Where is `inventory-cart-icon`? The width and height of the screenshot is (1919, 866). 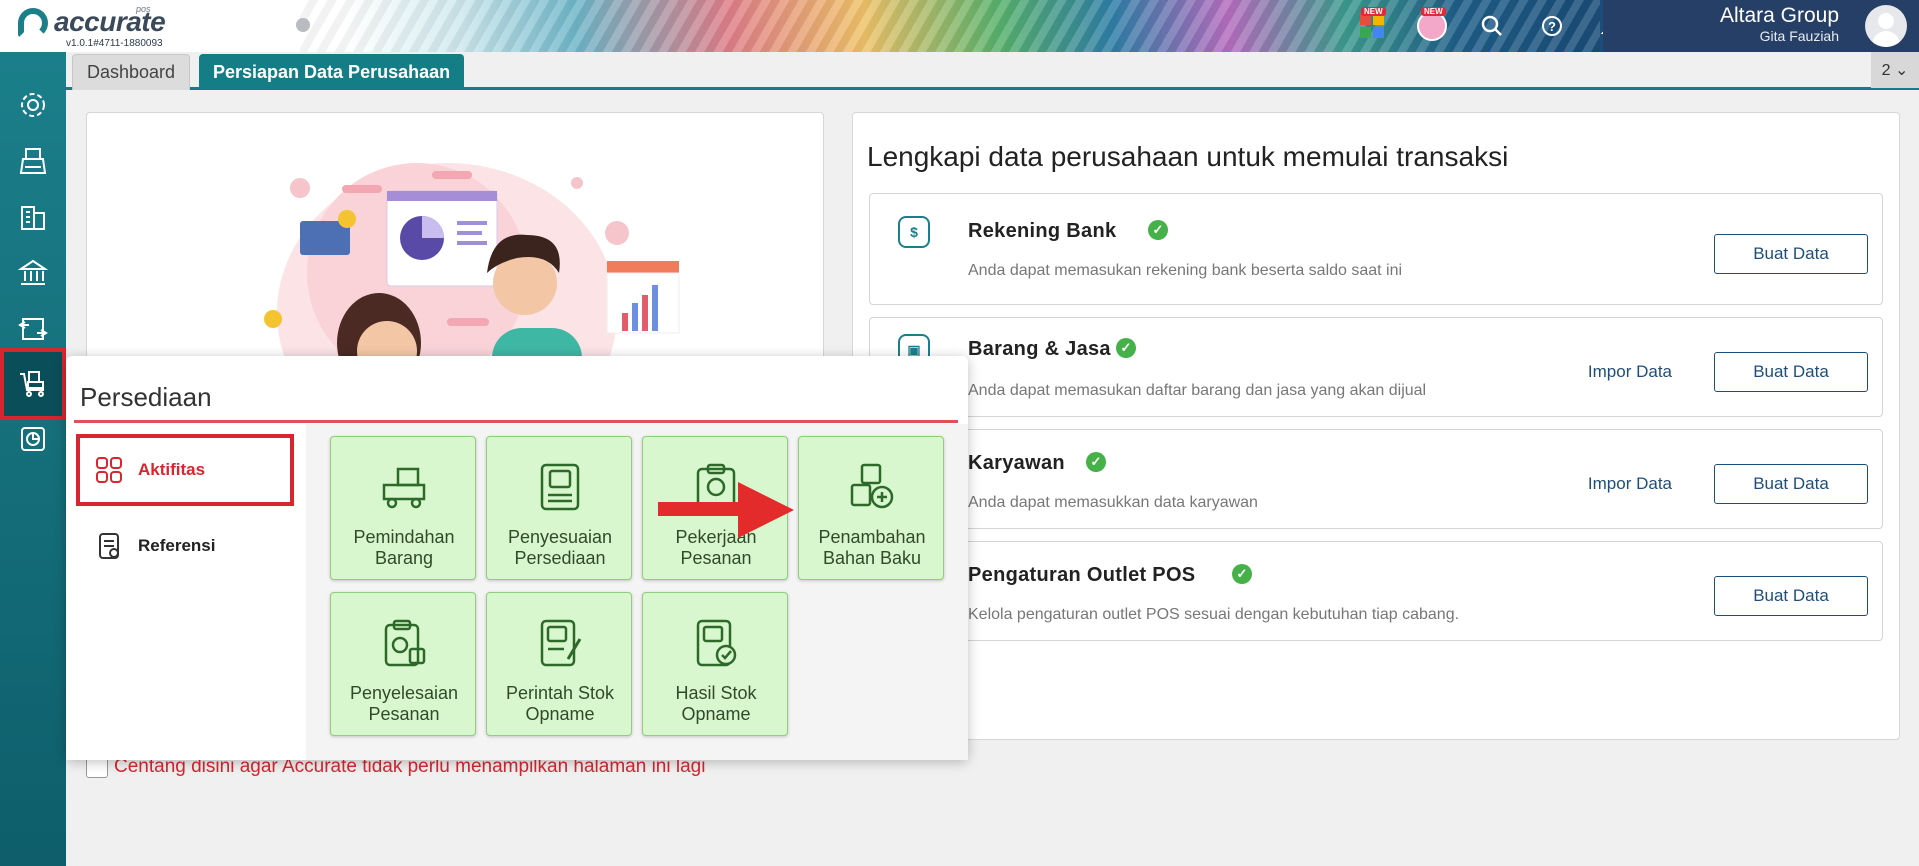
inventory-cart-icon is located at coordinates (32, 384).